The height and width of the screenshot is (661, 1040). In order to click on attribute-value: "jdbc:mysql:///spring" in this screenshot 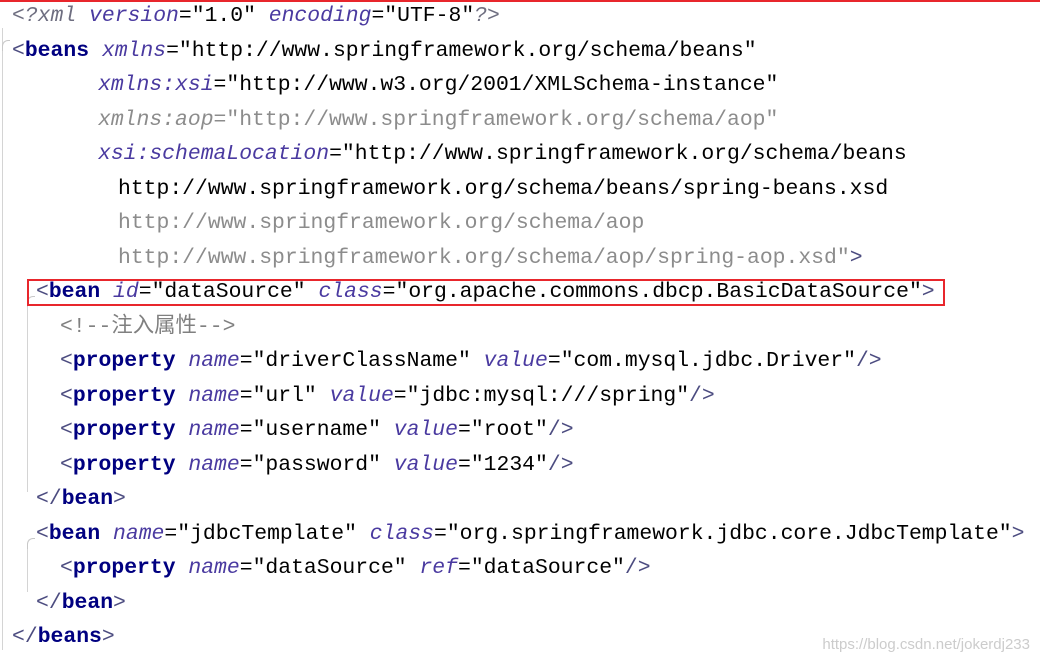, I will do `click(548, 395)`.